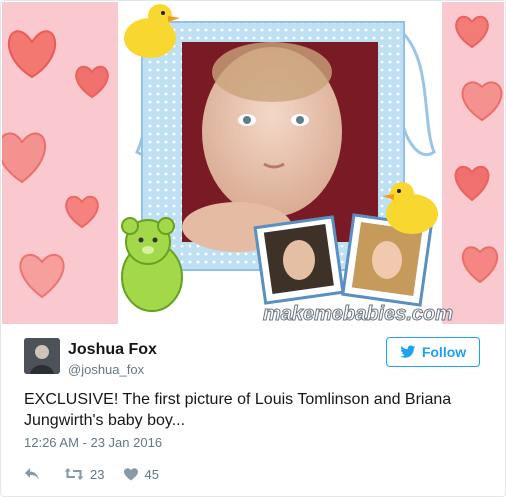 This screenshot has height=497, width=506. What do you see at coordinates (112, 350) in the screenshot?
I see `author-name: Joshua Fox` at bounding box center [112, 350].